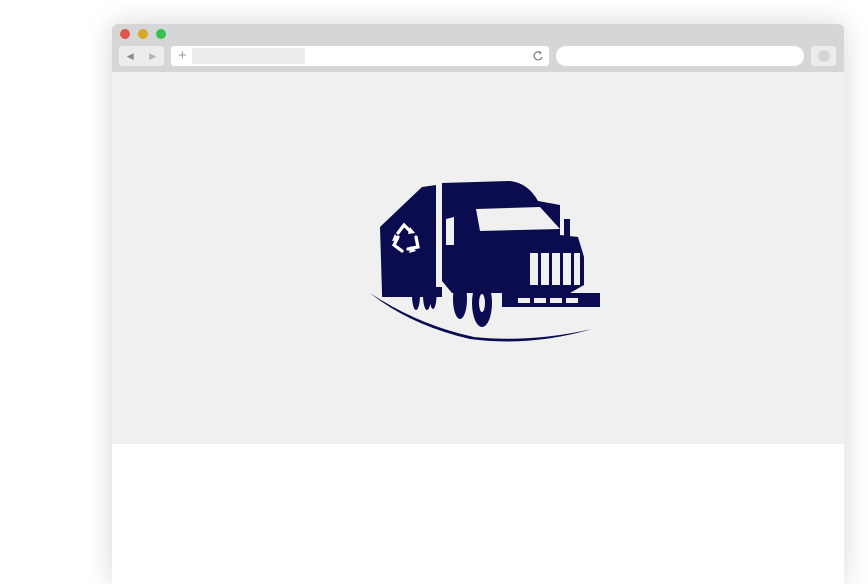 This screenshot has width=868, height=584. What do you see at coordinates (485, 261) in the screenshot?
I see `recycling-truck-icon` at bounding box center [485, 261].